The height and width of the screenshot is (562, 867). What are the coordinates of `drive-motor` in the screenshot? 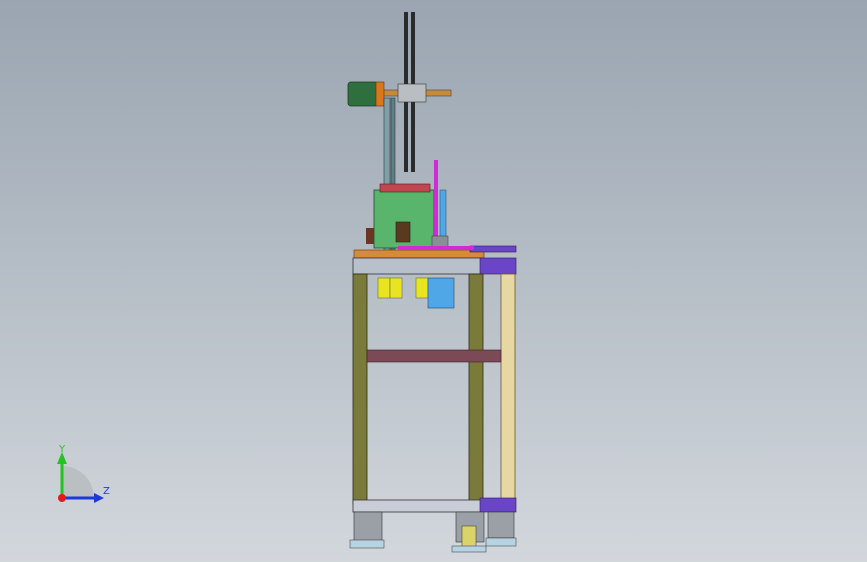 It's located at (366, 94).